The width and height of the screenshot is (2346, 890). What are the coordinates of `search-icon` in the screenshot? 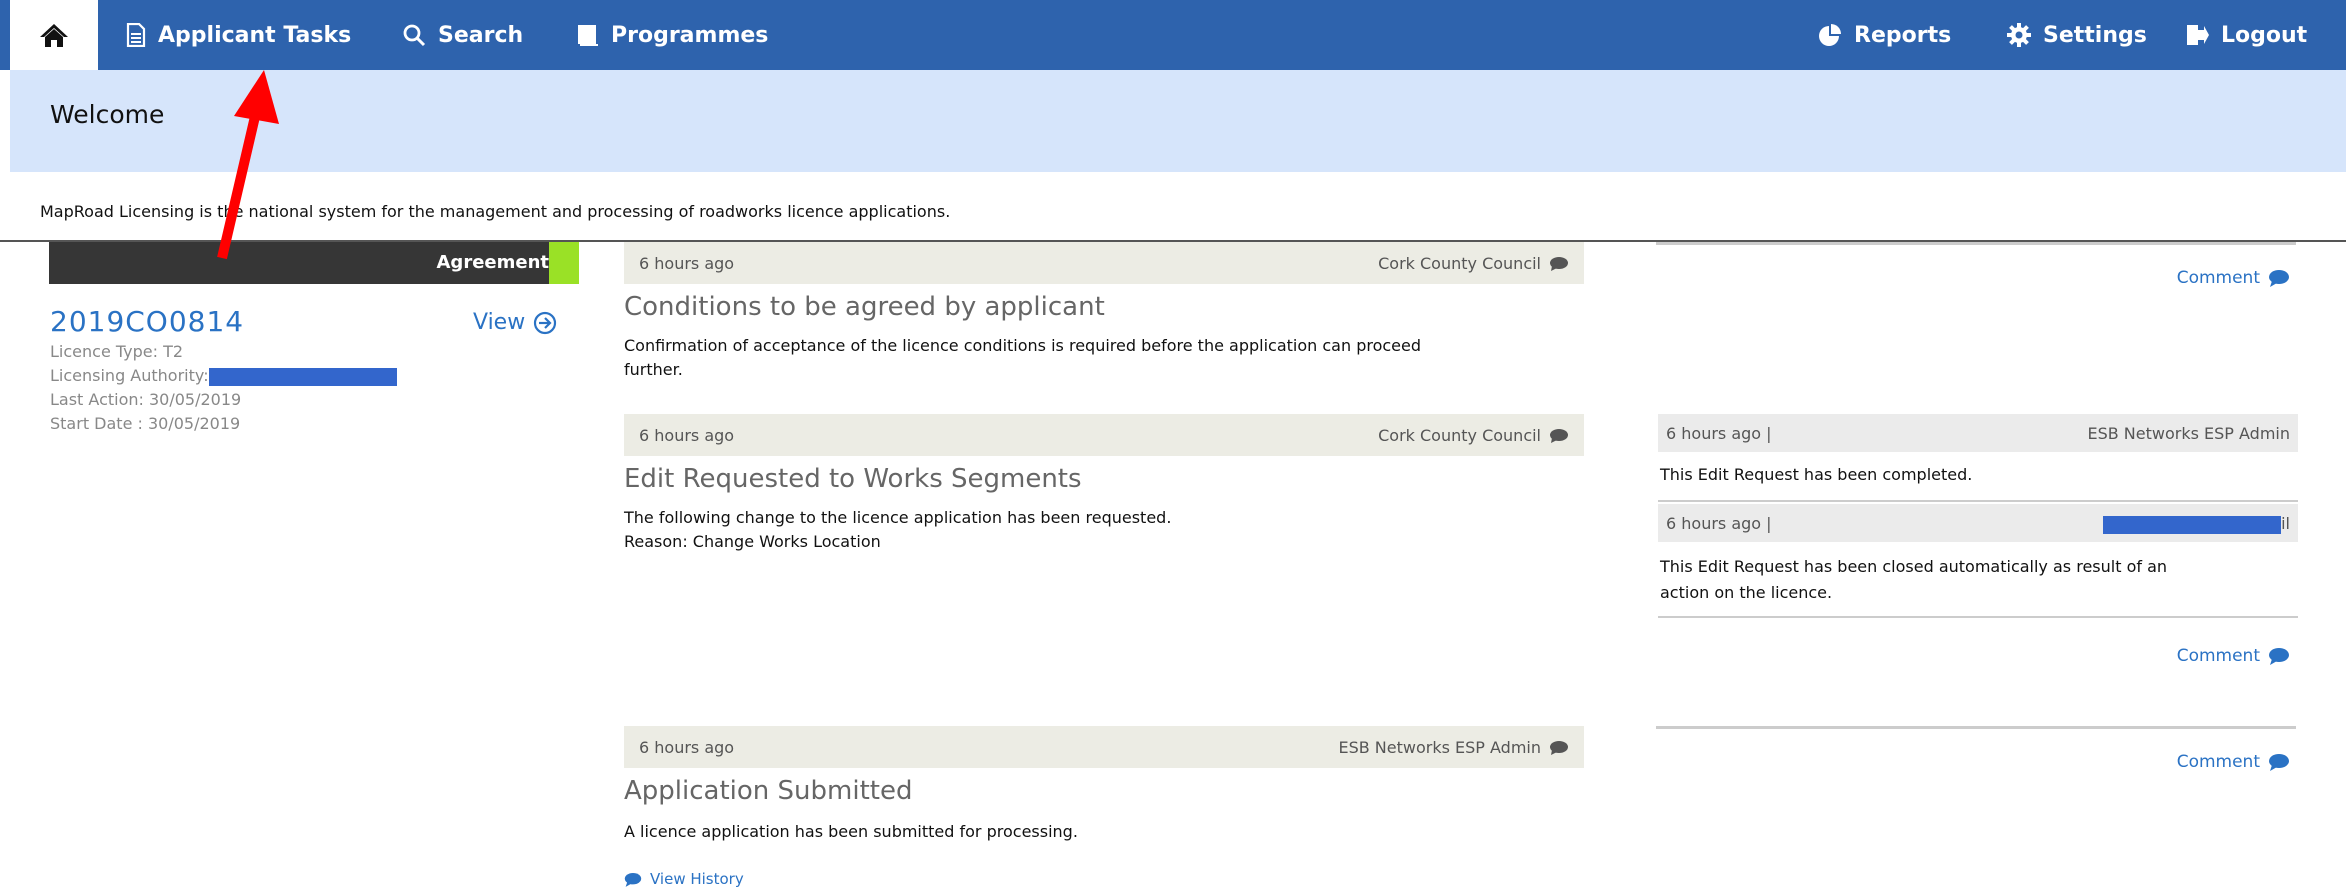 It's located at (414, 35).